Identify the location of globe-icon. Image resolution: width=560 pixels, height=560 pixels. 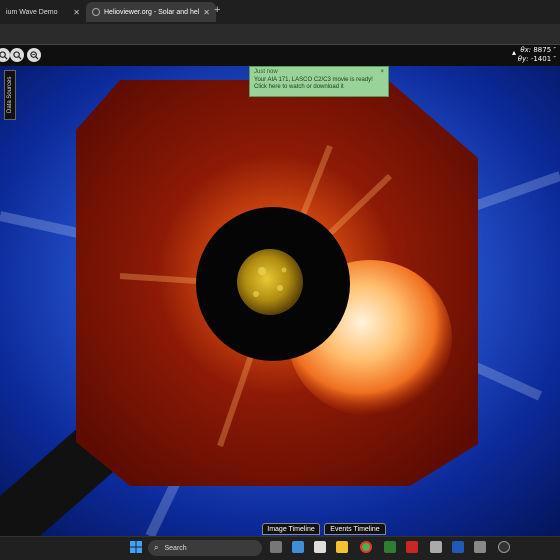
(96, 12).